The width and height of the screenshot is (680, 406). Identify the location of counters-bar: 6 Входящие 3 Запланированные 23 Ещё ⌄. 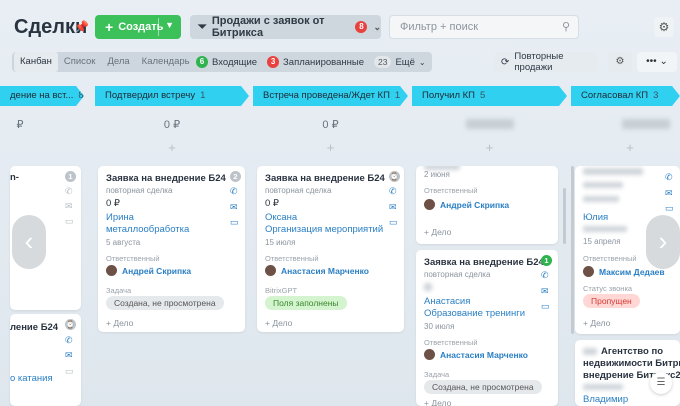
(311, 62).